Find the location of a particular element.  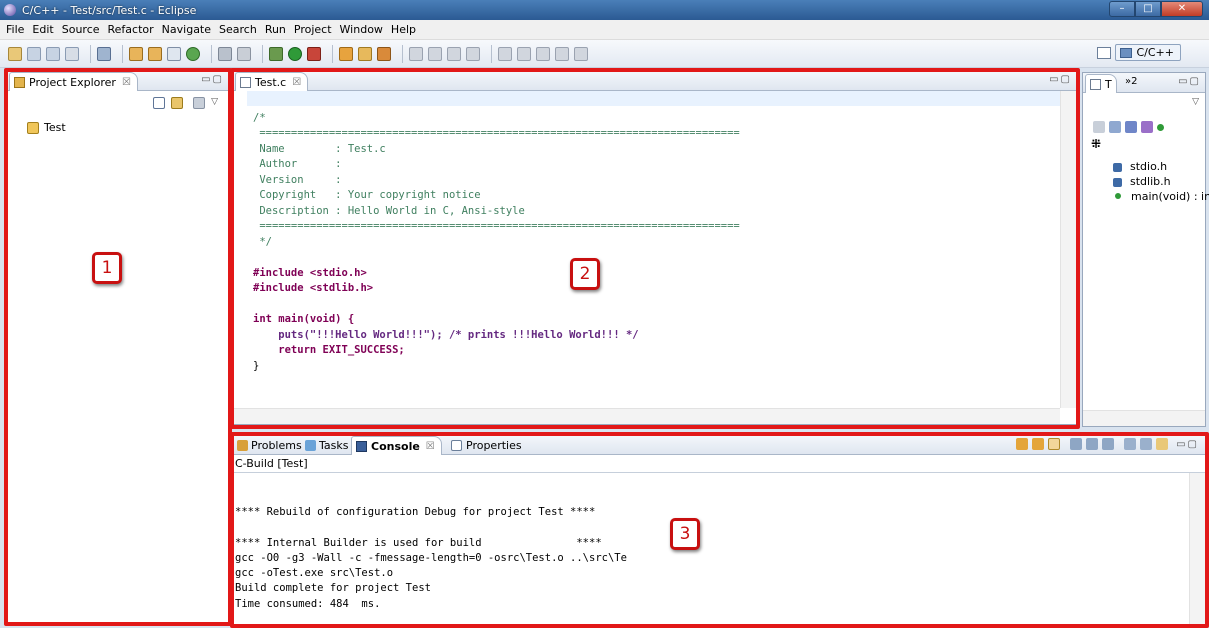

outline-toolbar is located at coordinates (1128, 127).